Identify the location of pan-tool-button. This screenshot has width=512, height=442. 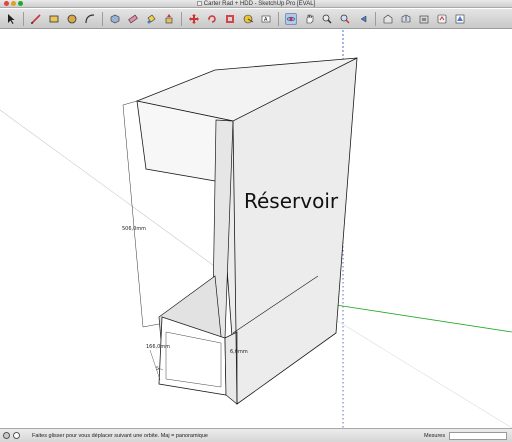
(309, 19).